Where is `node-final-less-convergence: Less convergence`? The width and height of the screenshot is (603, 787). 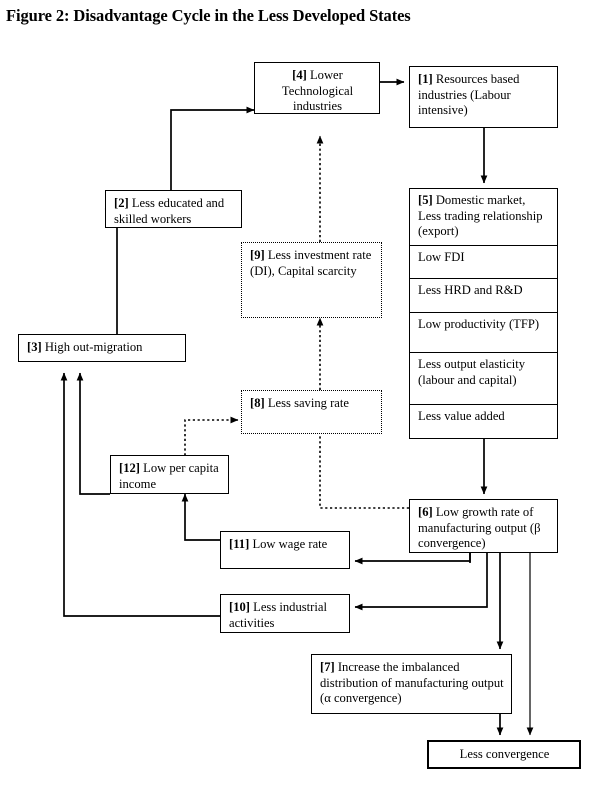
node-final-less-convergence: Less convergence is located at coordinates (504, 754).